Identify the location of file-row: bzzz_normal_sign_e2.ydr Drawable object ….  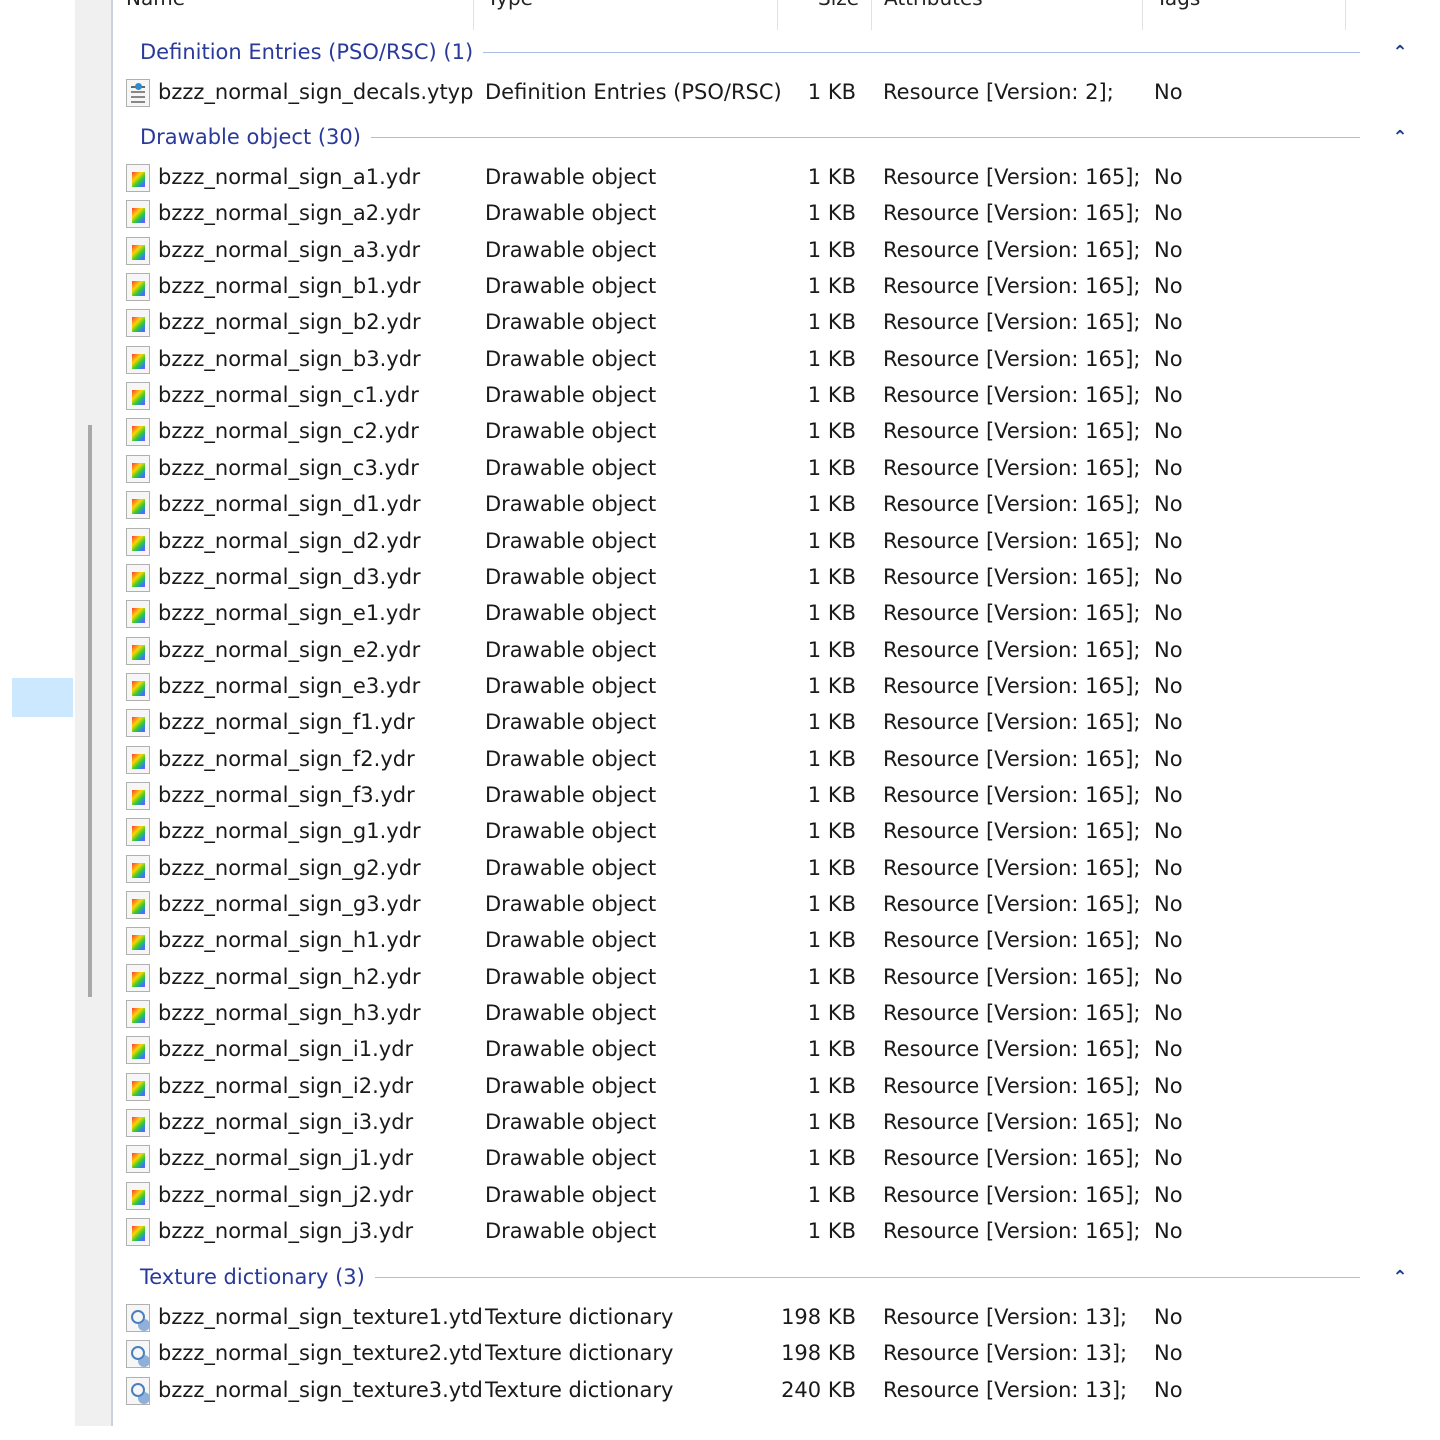
(674, 651).